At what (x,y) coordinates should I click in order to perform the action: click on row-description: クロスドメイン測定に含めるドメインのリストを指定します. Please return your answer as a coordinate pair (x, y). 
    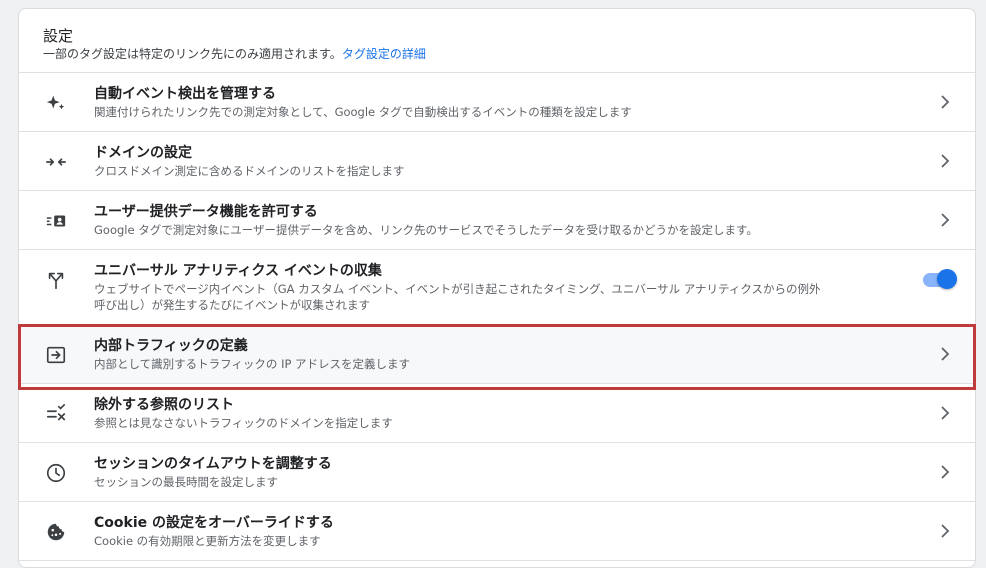
    Looking at the image, I should click on (249, 171).